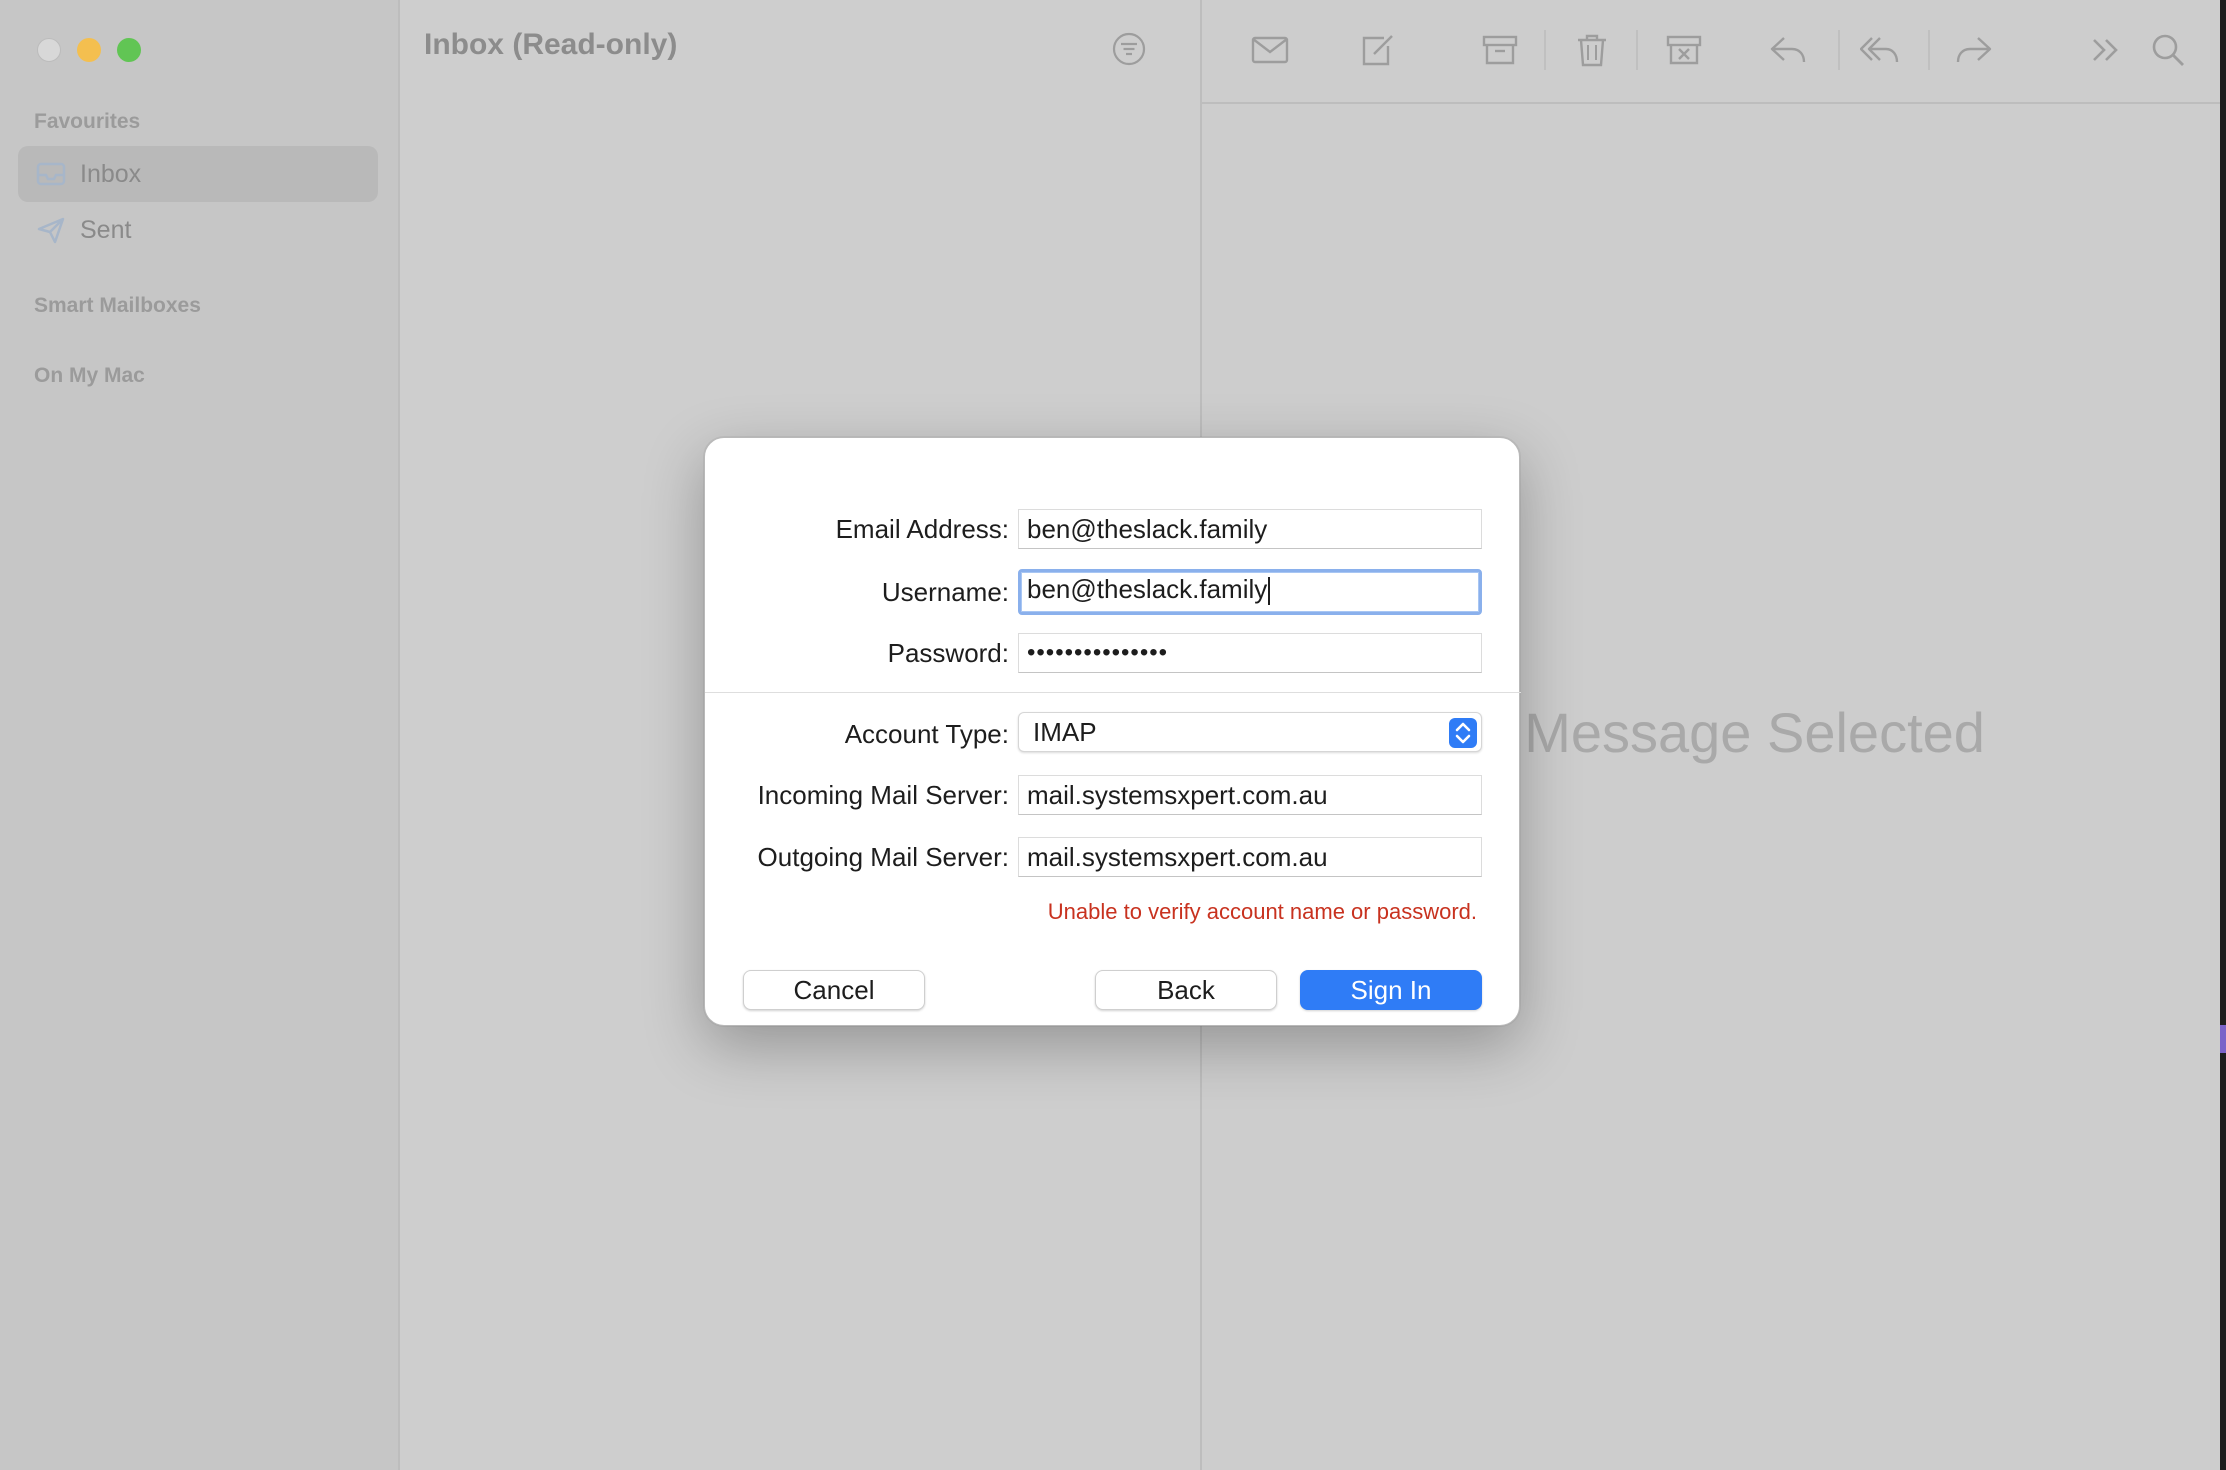 Image resolution: width=2226 pixels, height=1470 pixels. What do you see at coordinates (89, 50) in the screenshot?
I see `minimize-window-button` at bounding box center [89, 50].